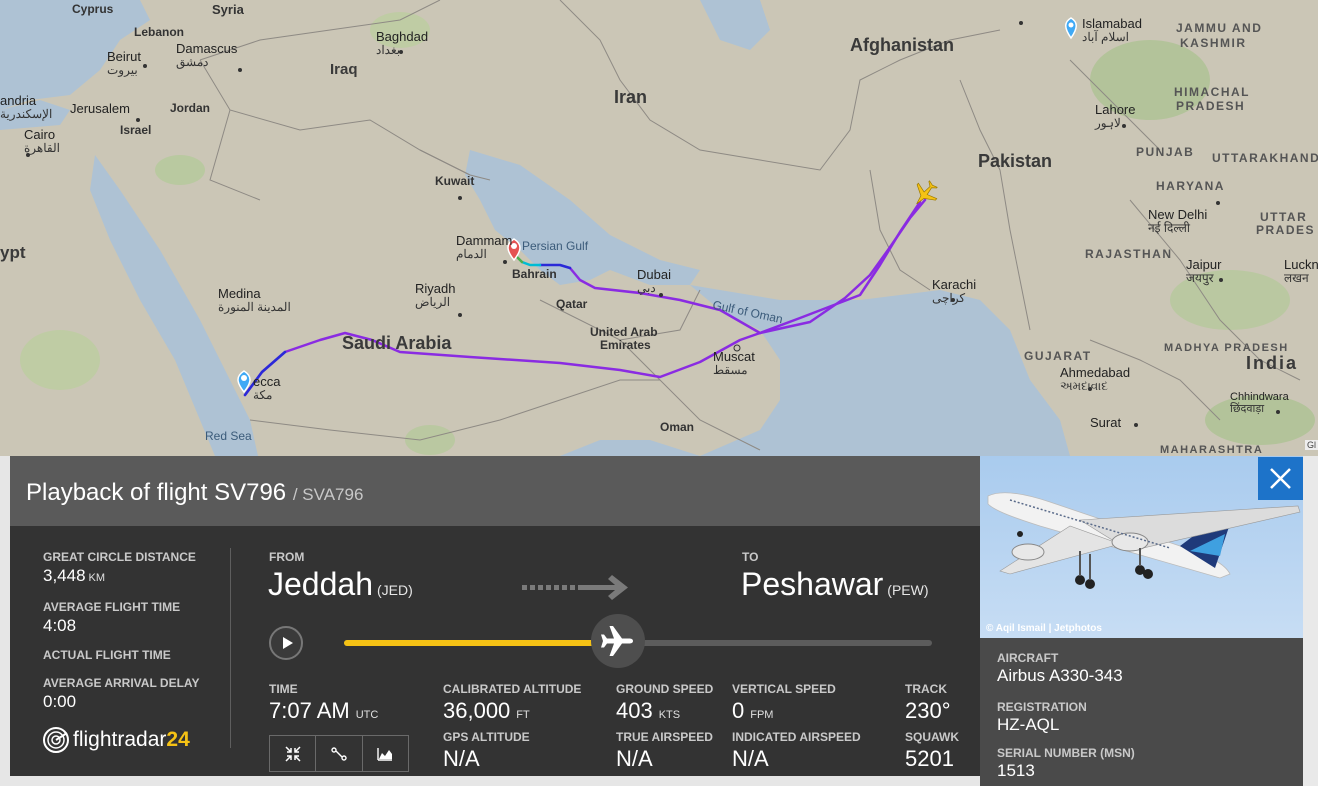  What do you see at coordinates (1042, 707) in the screenshot?
I see `registration-label: REGISTRATION` at bounding box center [1042, 707].